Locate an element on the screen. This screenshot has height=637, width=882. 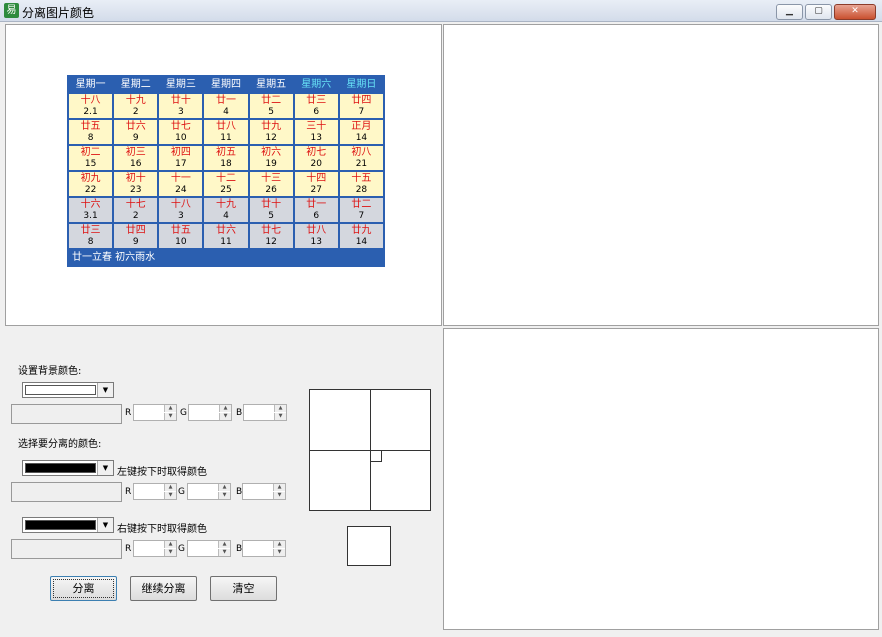
lunar-date: 廿九 is located at coordinates (271, 126).